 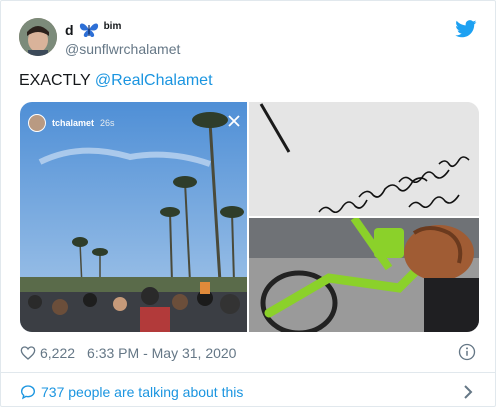 What do you see at coordinates (57, 80) in the screenshot?
I see `tweet-text-body: EXACTLY` at bounding box center [57, 80].